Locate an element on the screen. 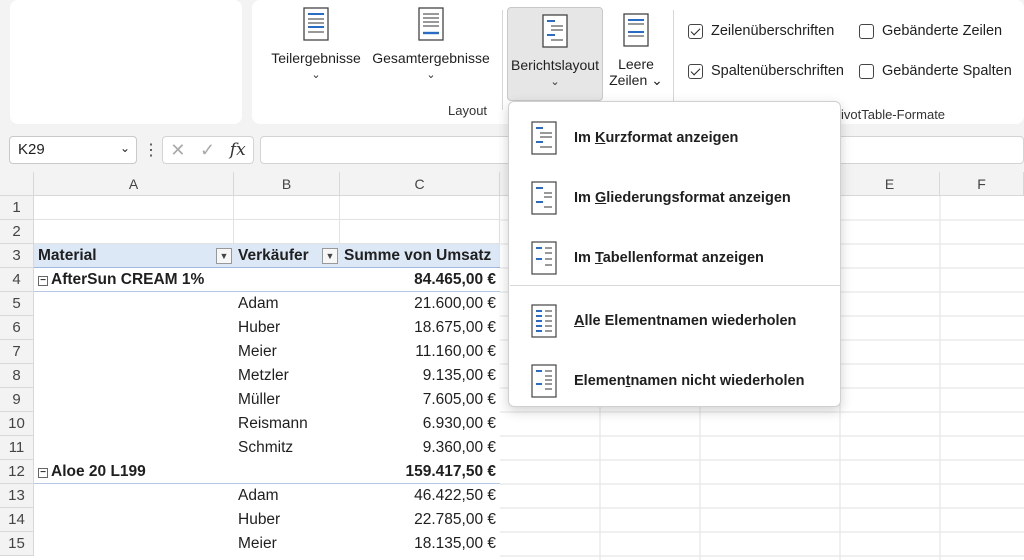 Image resolution: width=1024 pixels, height=560 pixels. row-header: 9 is located at coordinates (17, 400).